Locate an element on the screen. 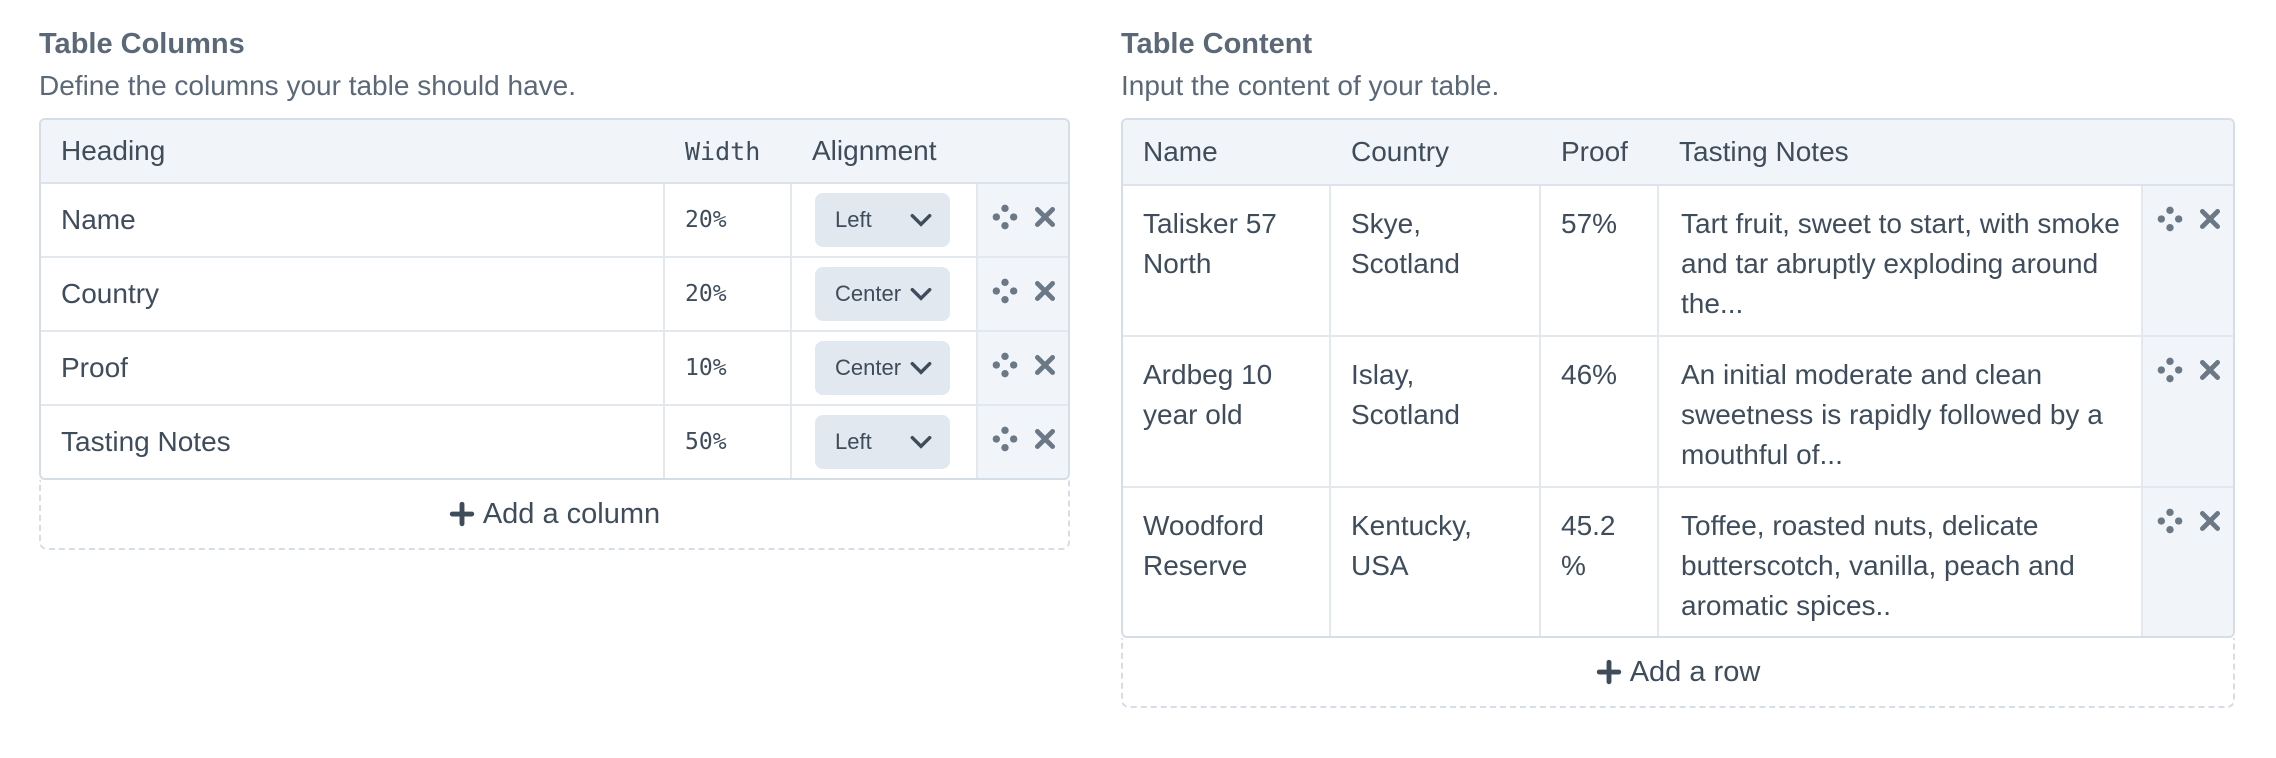 This screenshot has height=758, width=2276. column-header-alignment: Alignment is located at coordinates (885, 152).